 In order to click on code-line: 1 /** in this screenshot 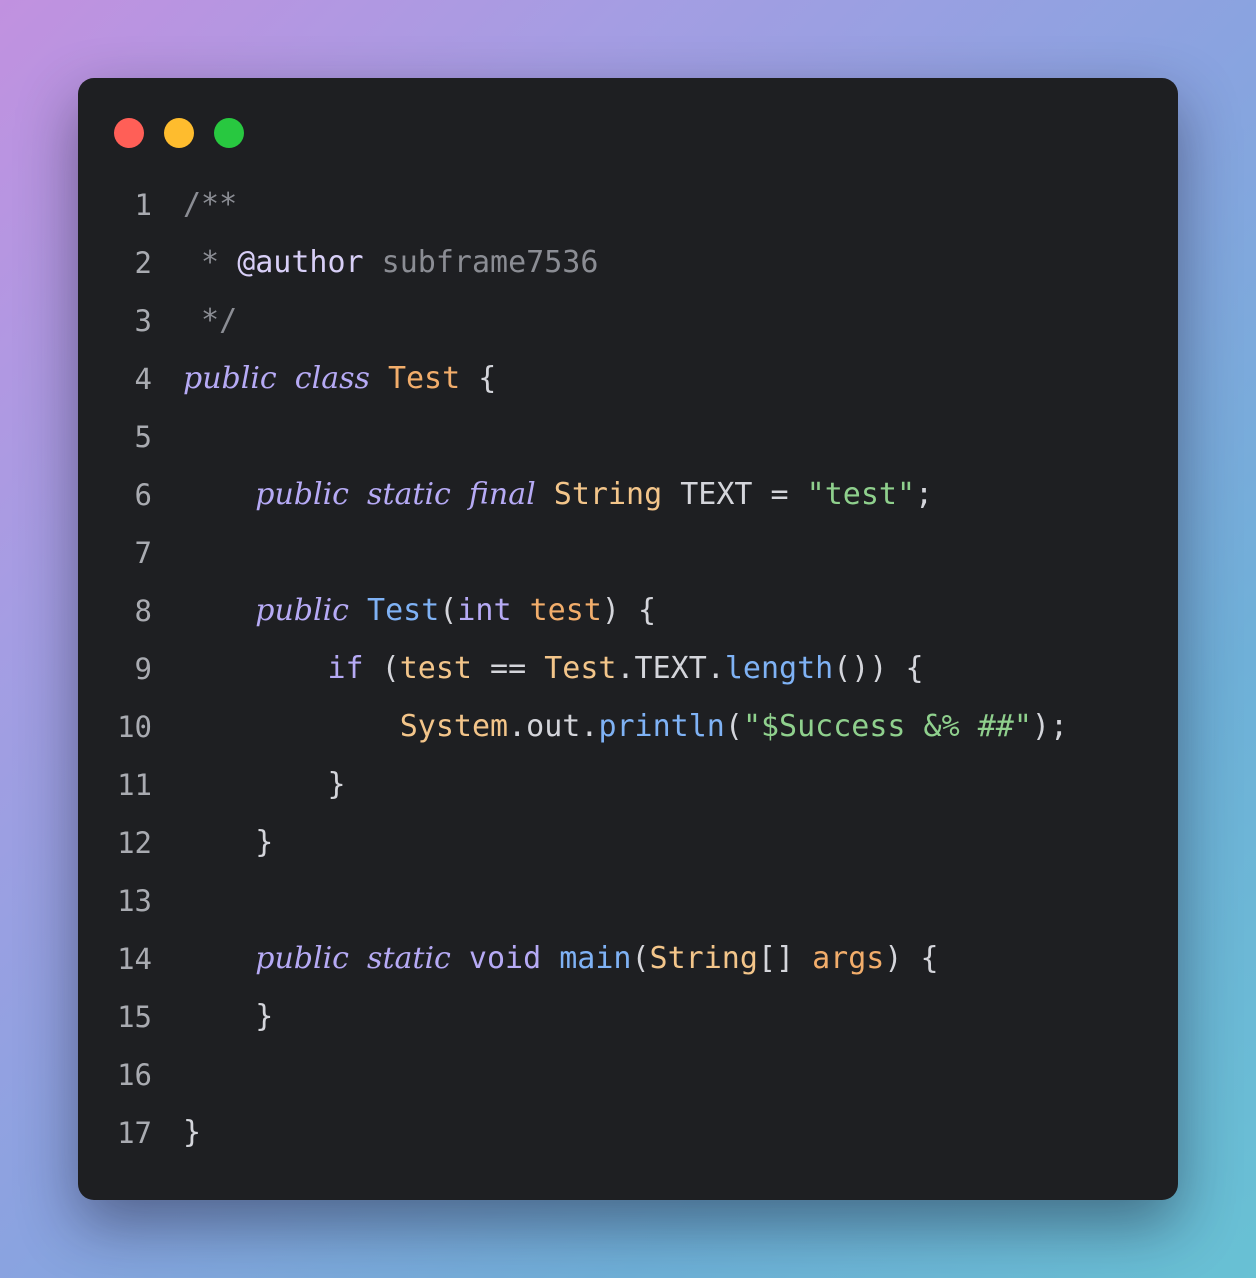, I will do `click(628, 205)`.